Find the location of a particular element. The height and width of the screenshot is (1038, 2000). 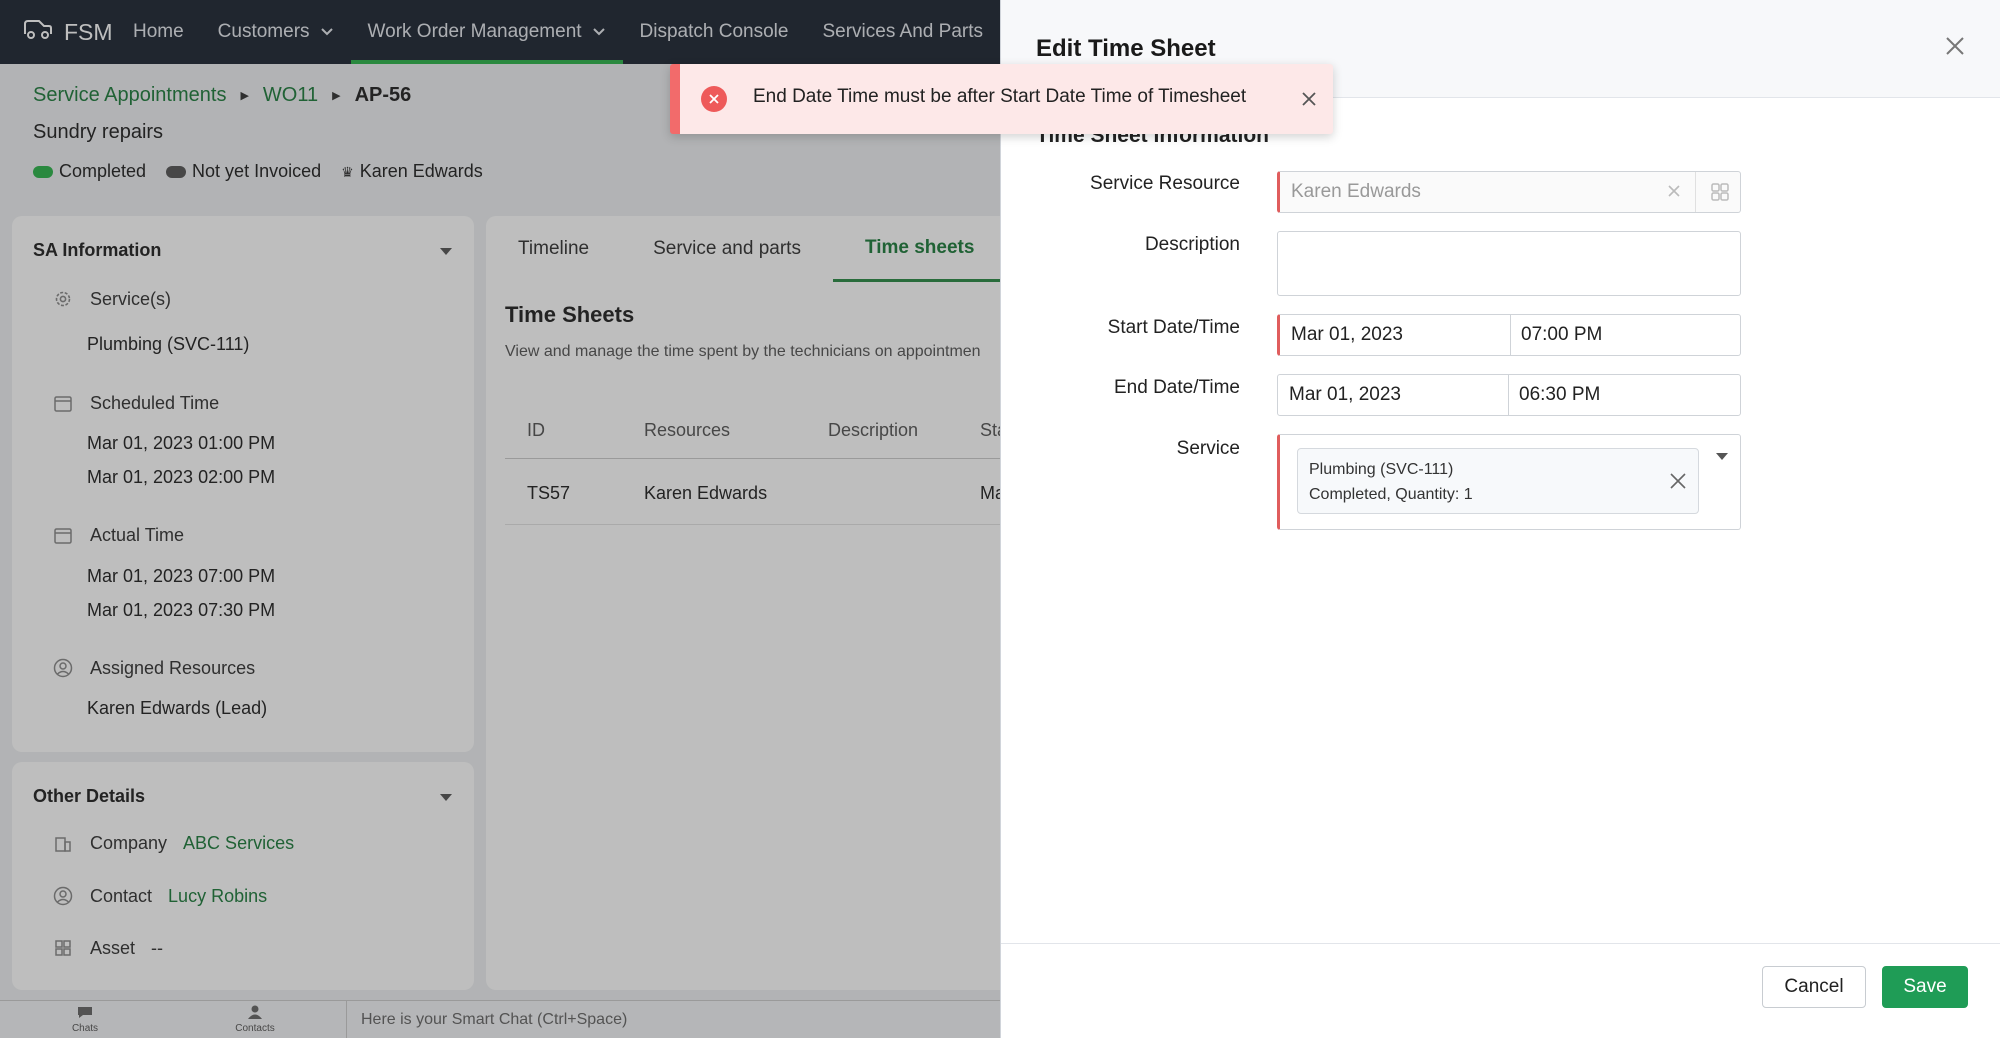

start-time-input: 07:00 PM is located at coordinates (1561, 335).